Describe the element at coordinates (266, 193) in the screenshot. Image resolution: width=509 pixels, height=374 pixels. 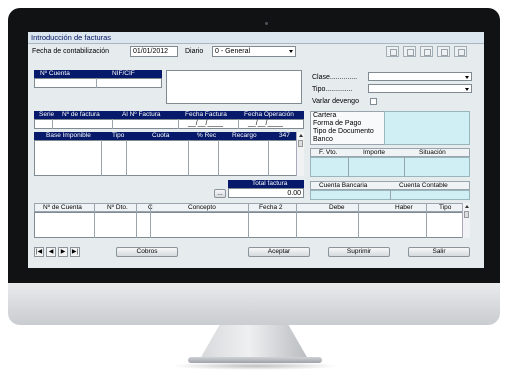
I see `total-value: 0.00` at that location.